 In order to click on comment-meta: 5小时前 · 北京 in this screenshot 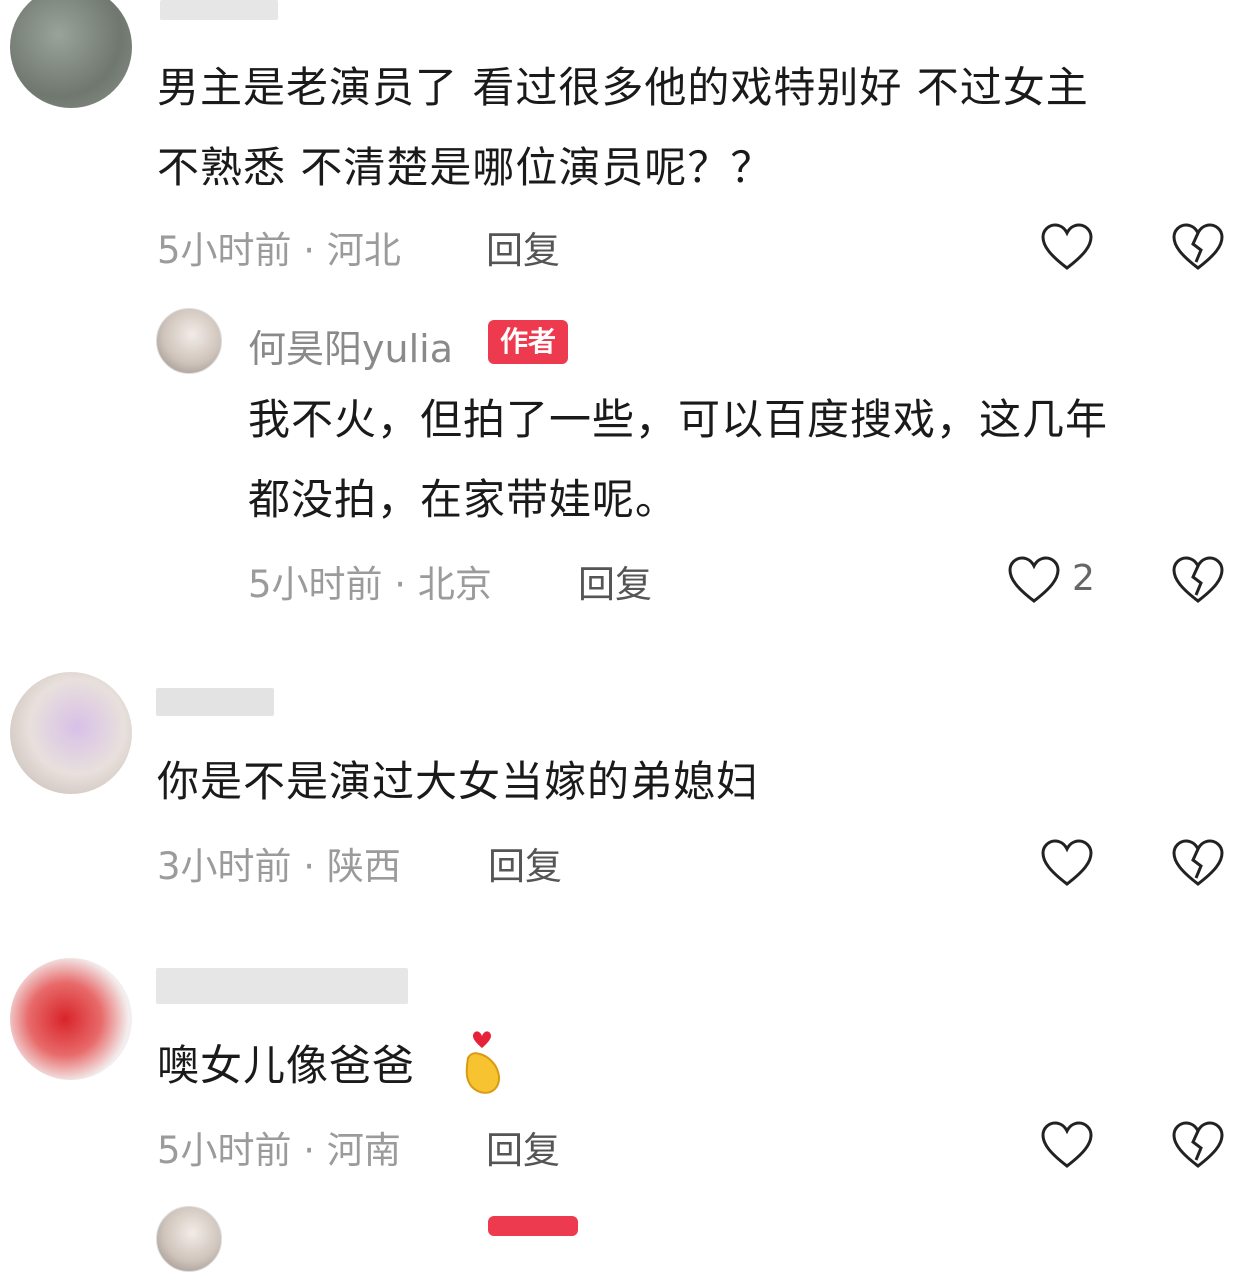, I will do `click(370, 584)`.